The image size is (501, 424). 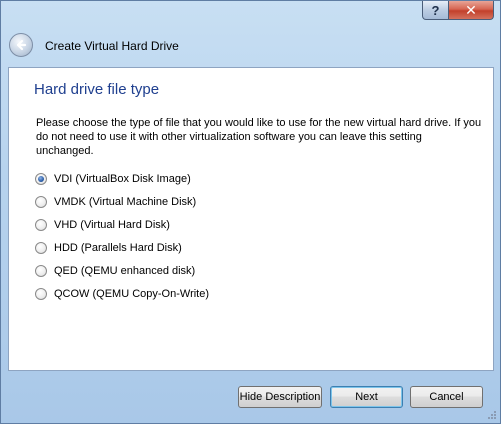 What do you see at coordinates (250, 44) in the screenshot?
I see `wizard-header: Create Virtual Hard Drive` at bounding box center [250, 44].